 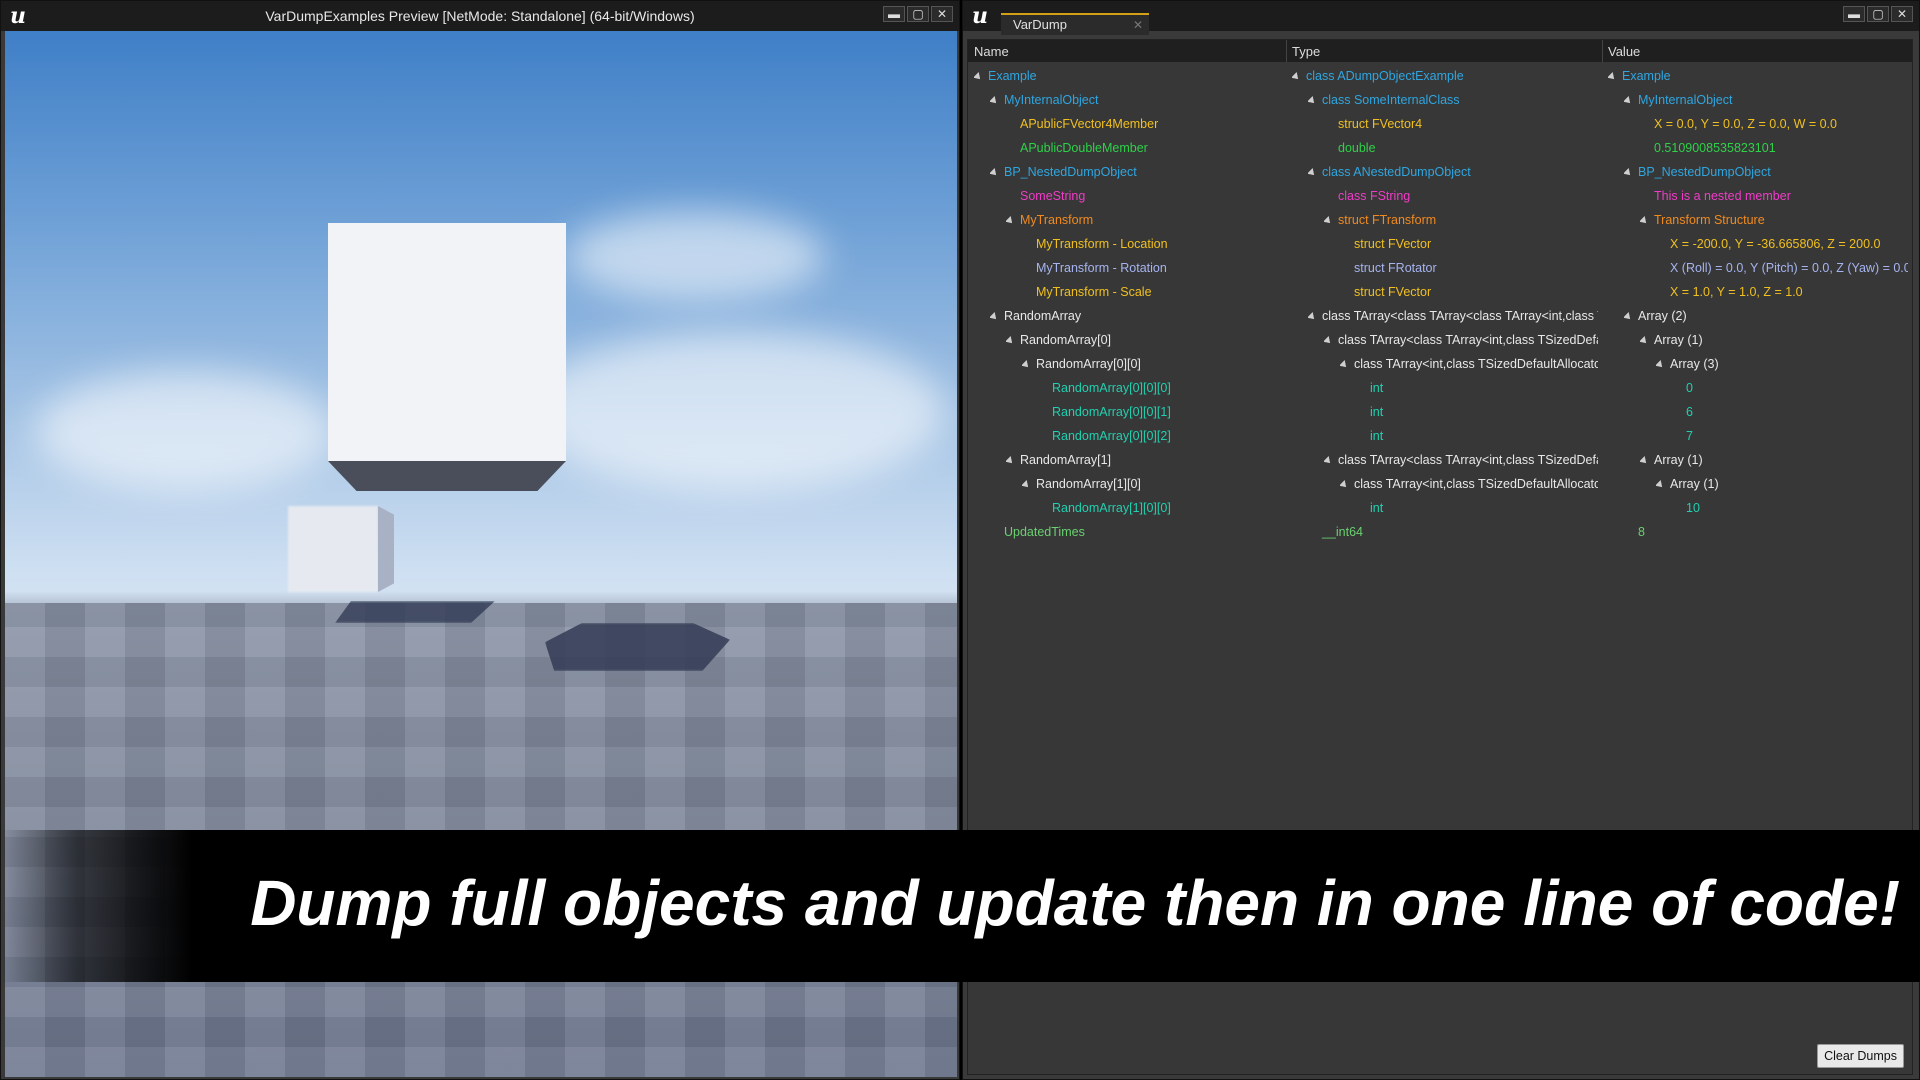 I want to click on tree-cell-name: RandomArray[0][0][2], so click(x=1162, y=436).